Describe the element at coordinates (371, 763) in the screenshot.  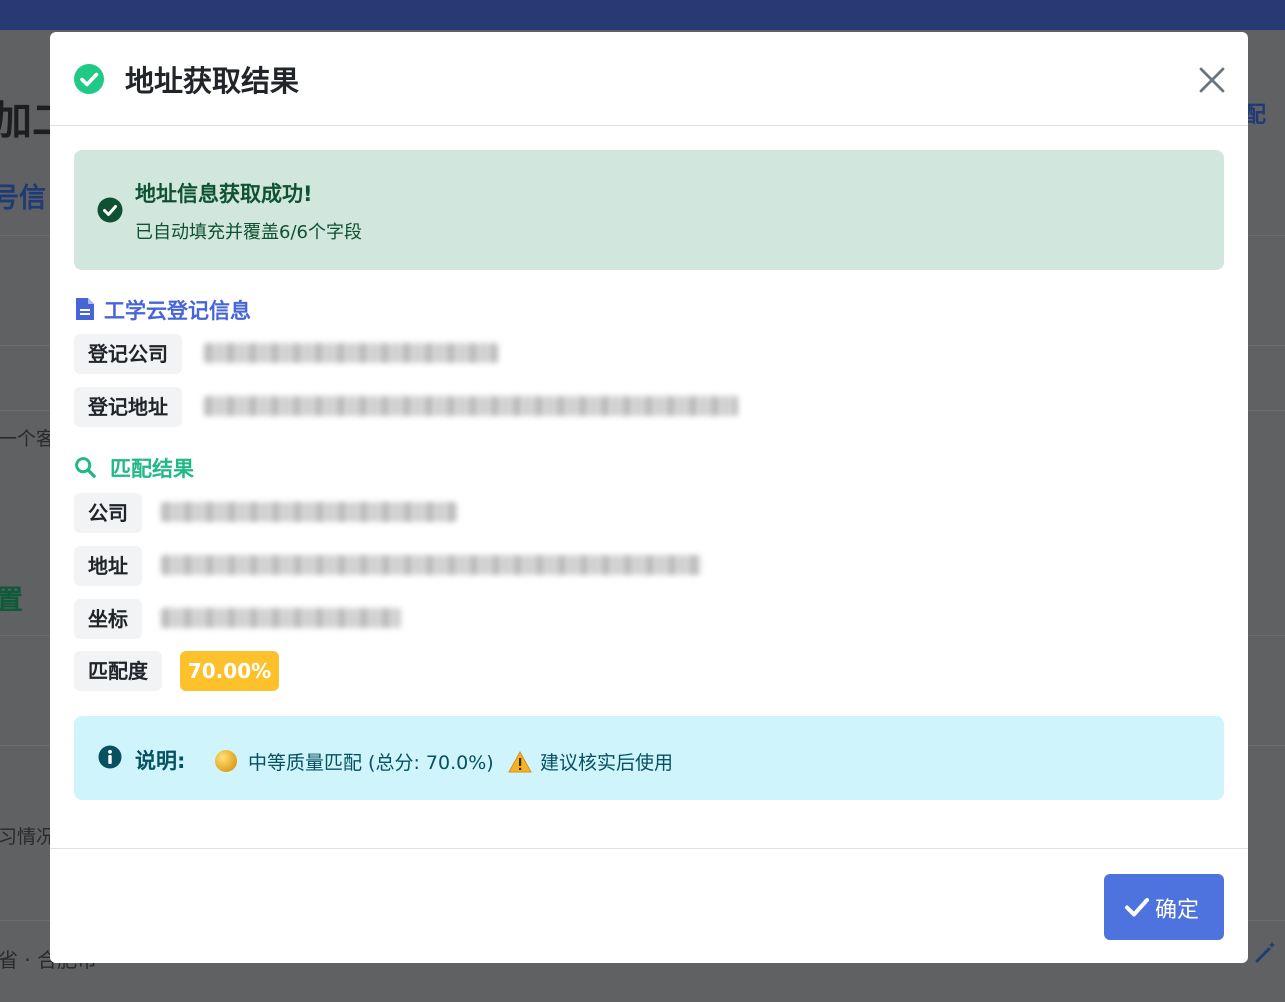
I see `quality-text: 中等质量匹配 (总分: 70.0%)` at that location.